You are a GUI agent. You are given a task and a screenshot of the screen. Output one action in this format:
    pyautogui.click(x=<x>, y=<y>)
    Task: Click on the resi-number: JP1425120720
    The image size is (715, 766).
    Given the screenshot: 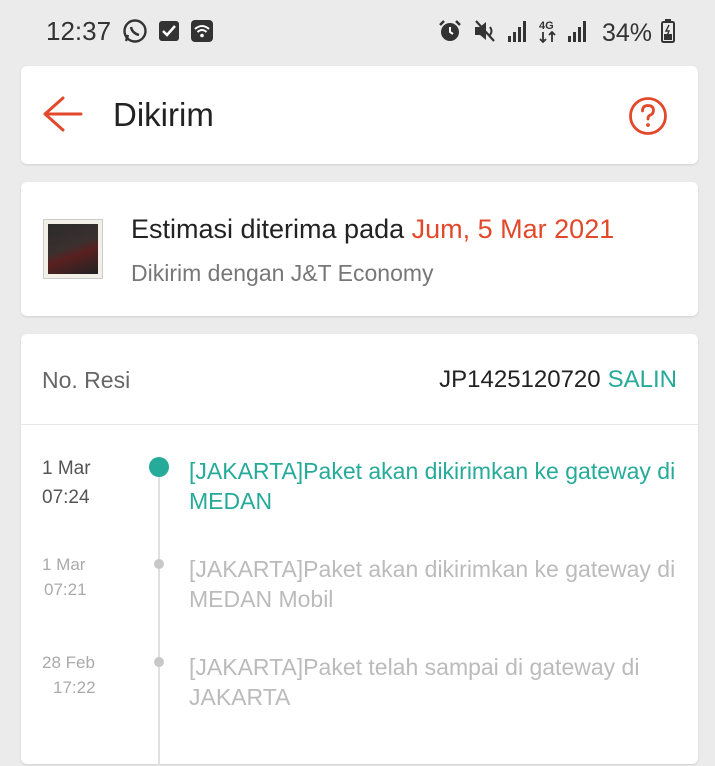 What is the action you would take?
    pyautogui.click(x=520, y=379)
    